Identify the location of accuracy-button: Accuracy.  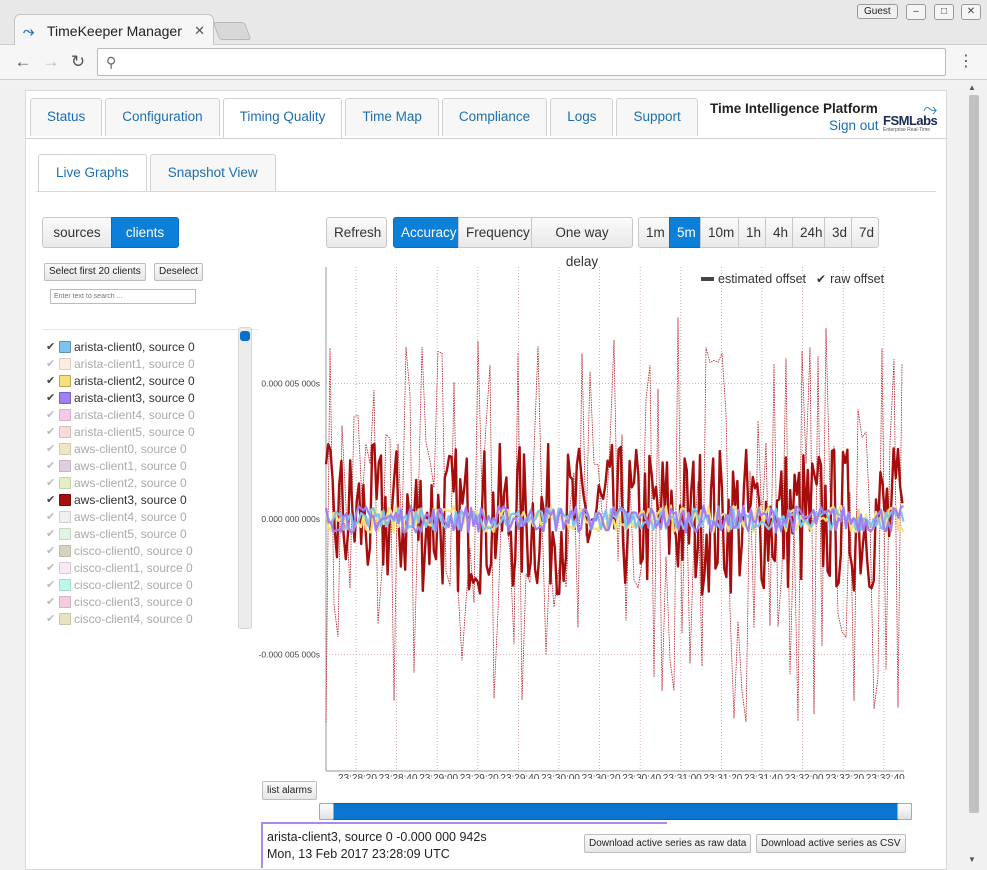
(426, 232).